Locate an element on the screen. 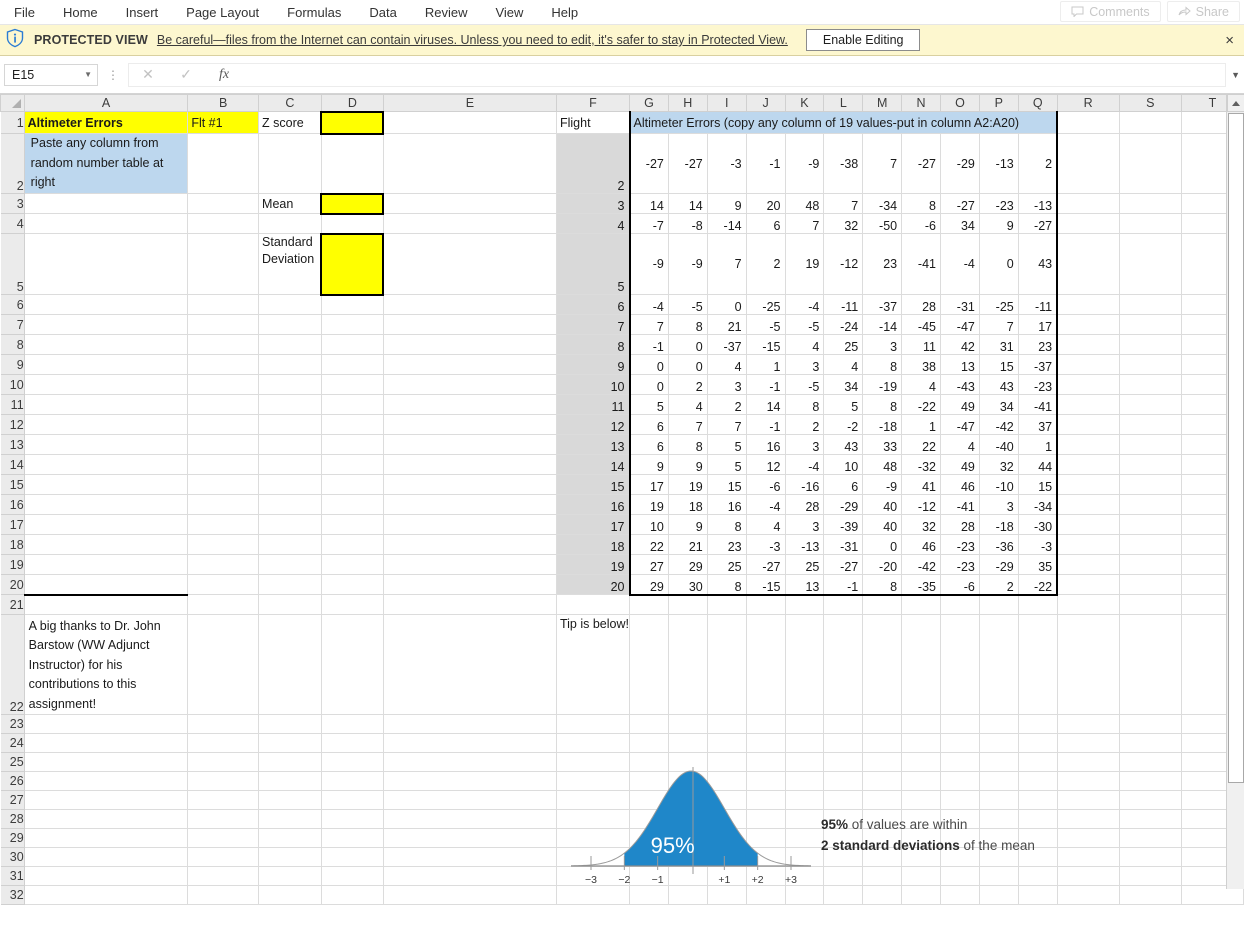  cell-j13: 16 is located at coordinates (766, 444).